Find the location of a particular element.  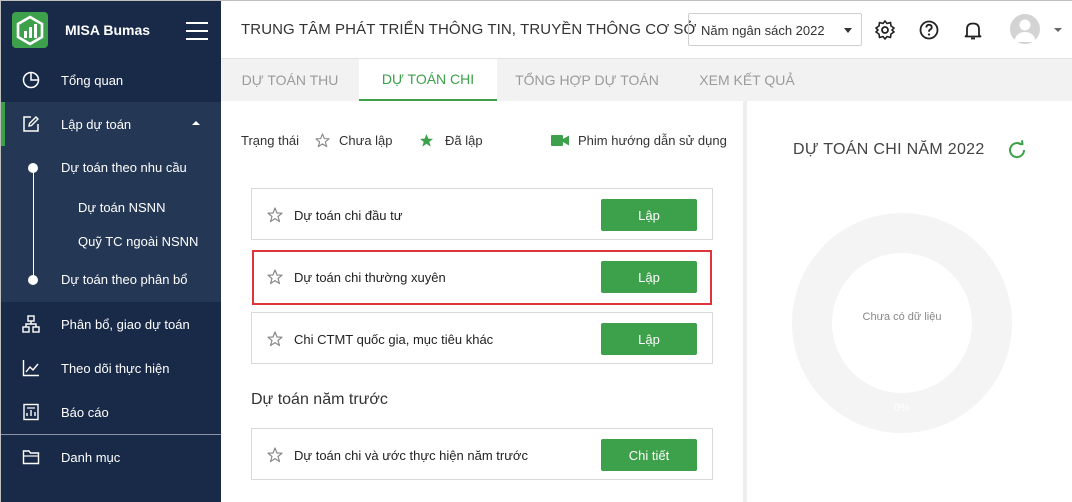

donut-hole is located at coordinates (902, 323).